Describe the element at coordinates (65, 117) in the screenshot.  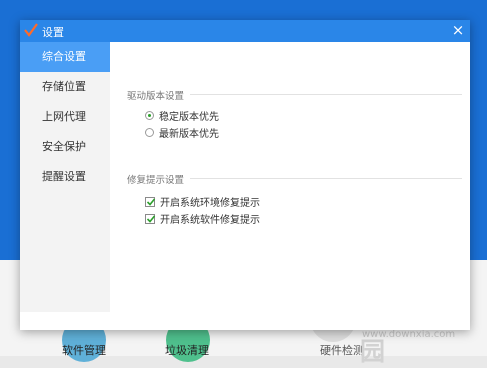
I see `sidebar-item-proxy: 上网代理` at that location.